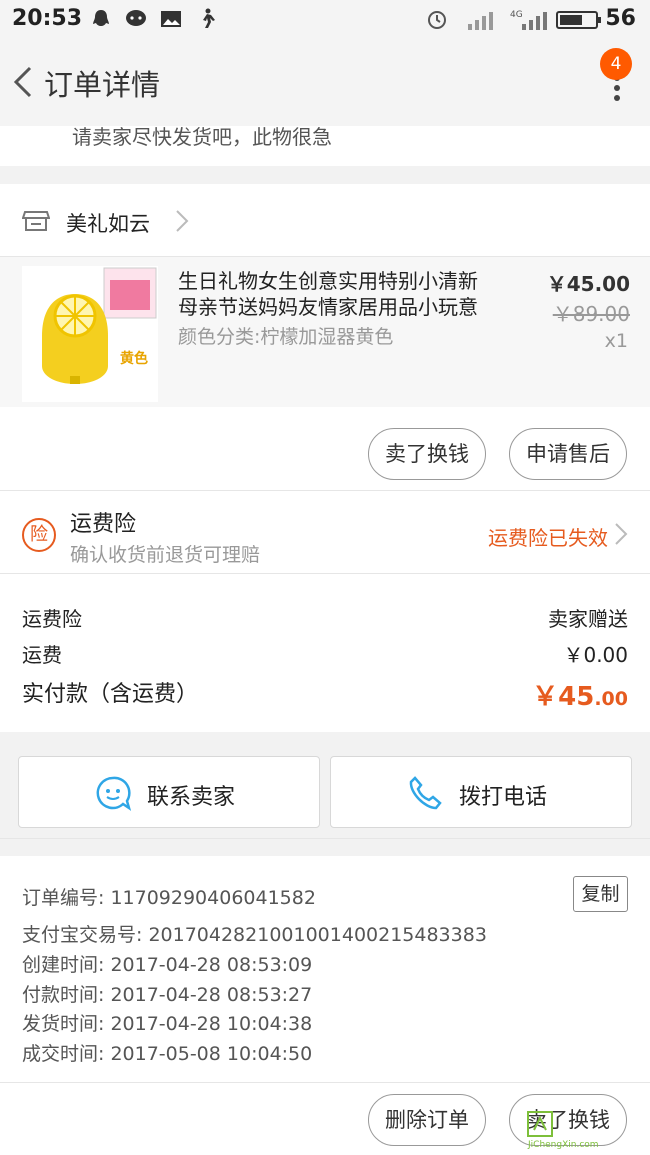 The width and height of the screenshot is (650, 1155). I want to click on total-amount-integer: ￥45, so click(563, 697).